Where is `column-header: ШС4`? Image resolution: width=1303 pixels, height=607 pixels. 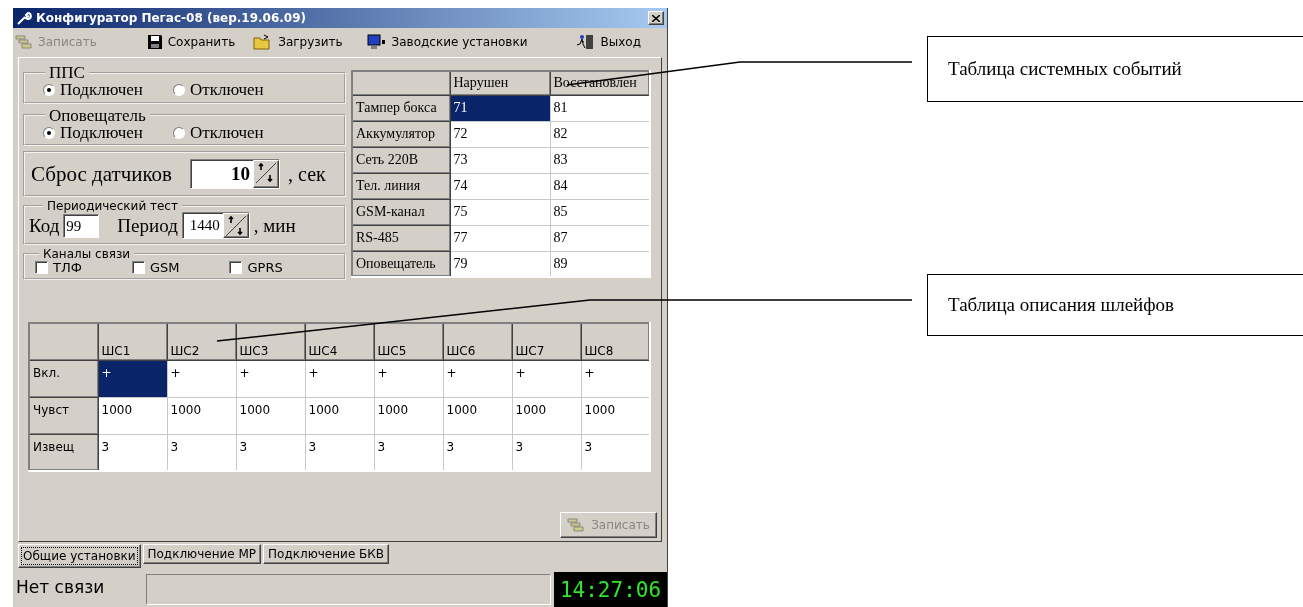
column-header: ШС4 is located at coordinates (339, 342).